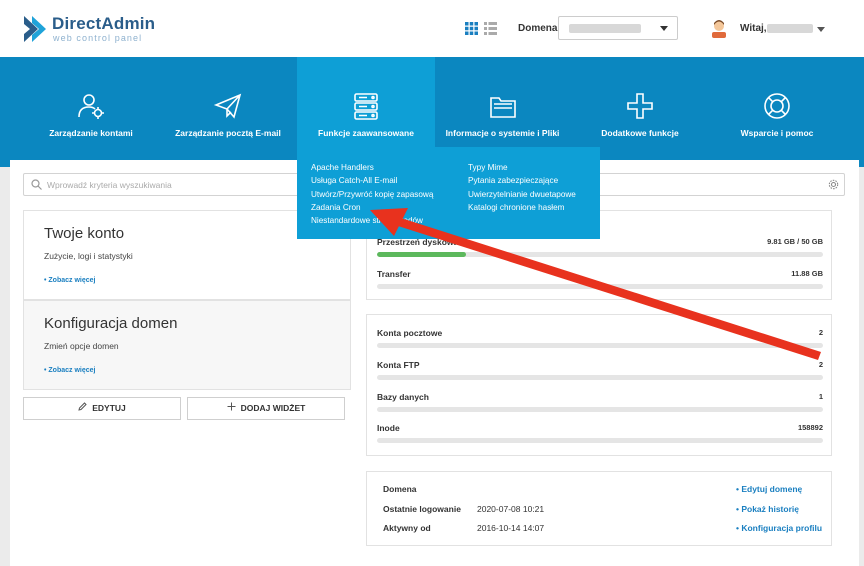 The width and height of the screenshot is (864, 566). What do you see at coordinates (821, 29) in the screenshot?
I see `user-menu-chevron-icon` at bounding box center [821, 29].